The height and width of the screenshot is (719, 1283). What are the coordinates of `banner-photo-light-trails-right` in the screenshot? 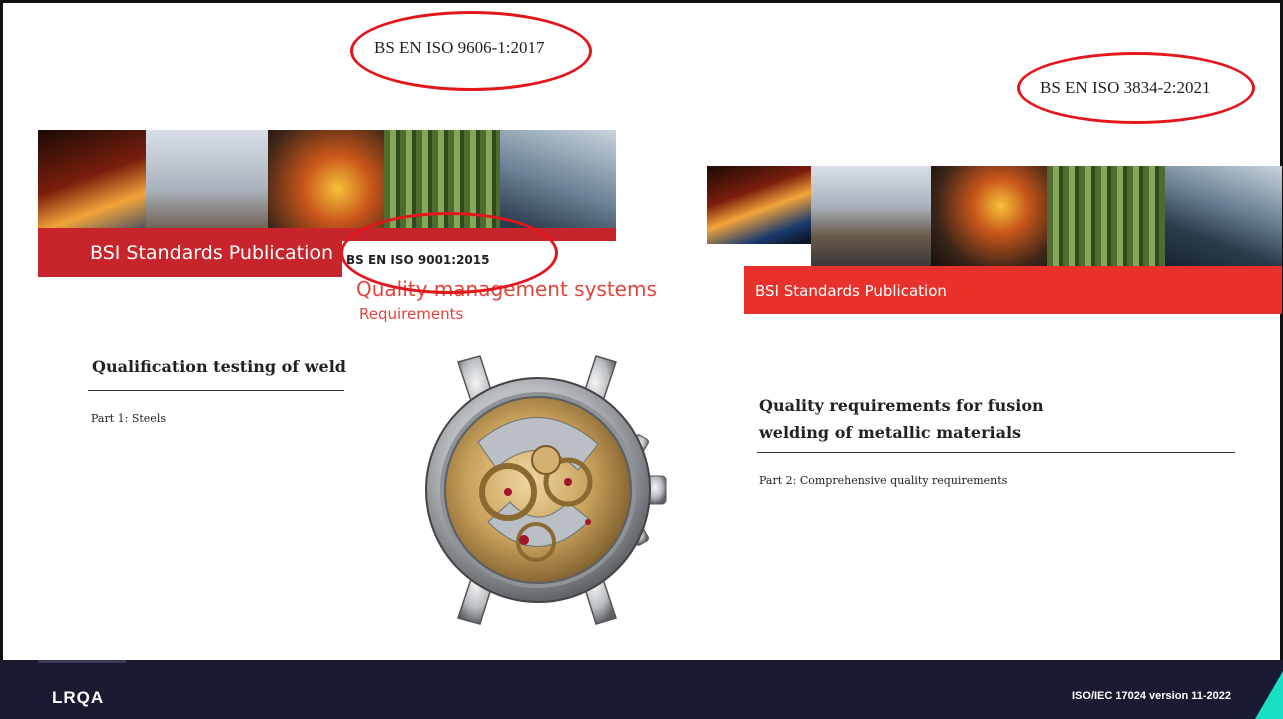 It's located at (759, 205).